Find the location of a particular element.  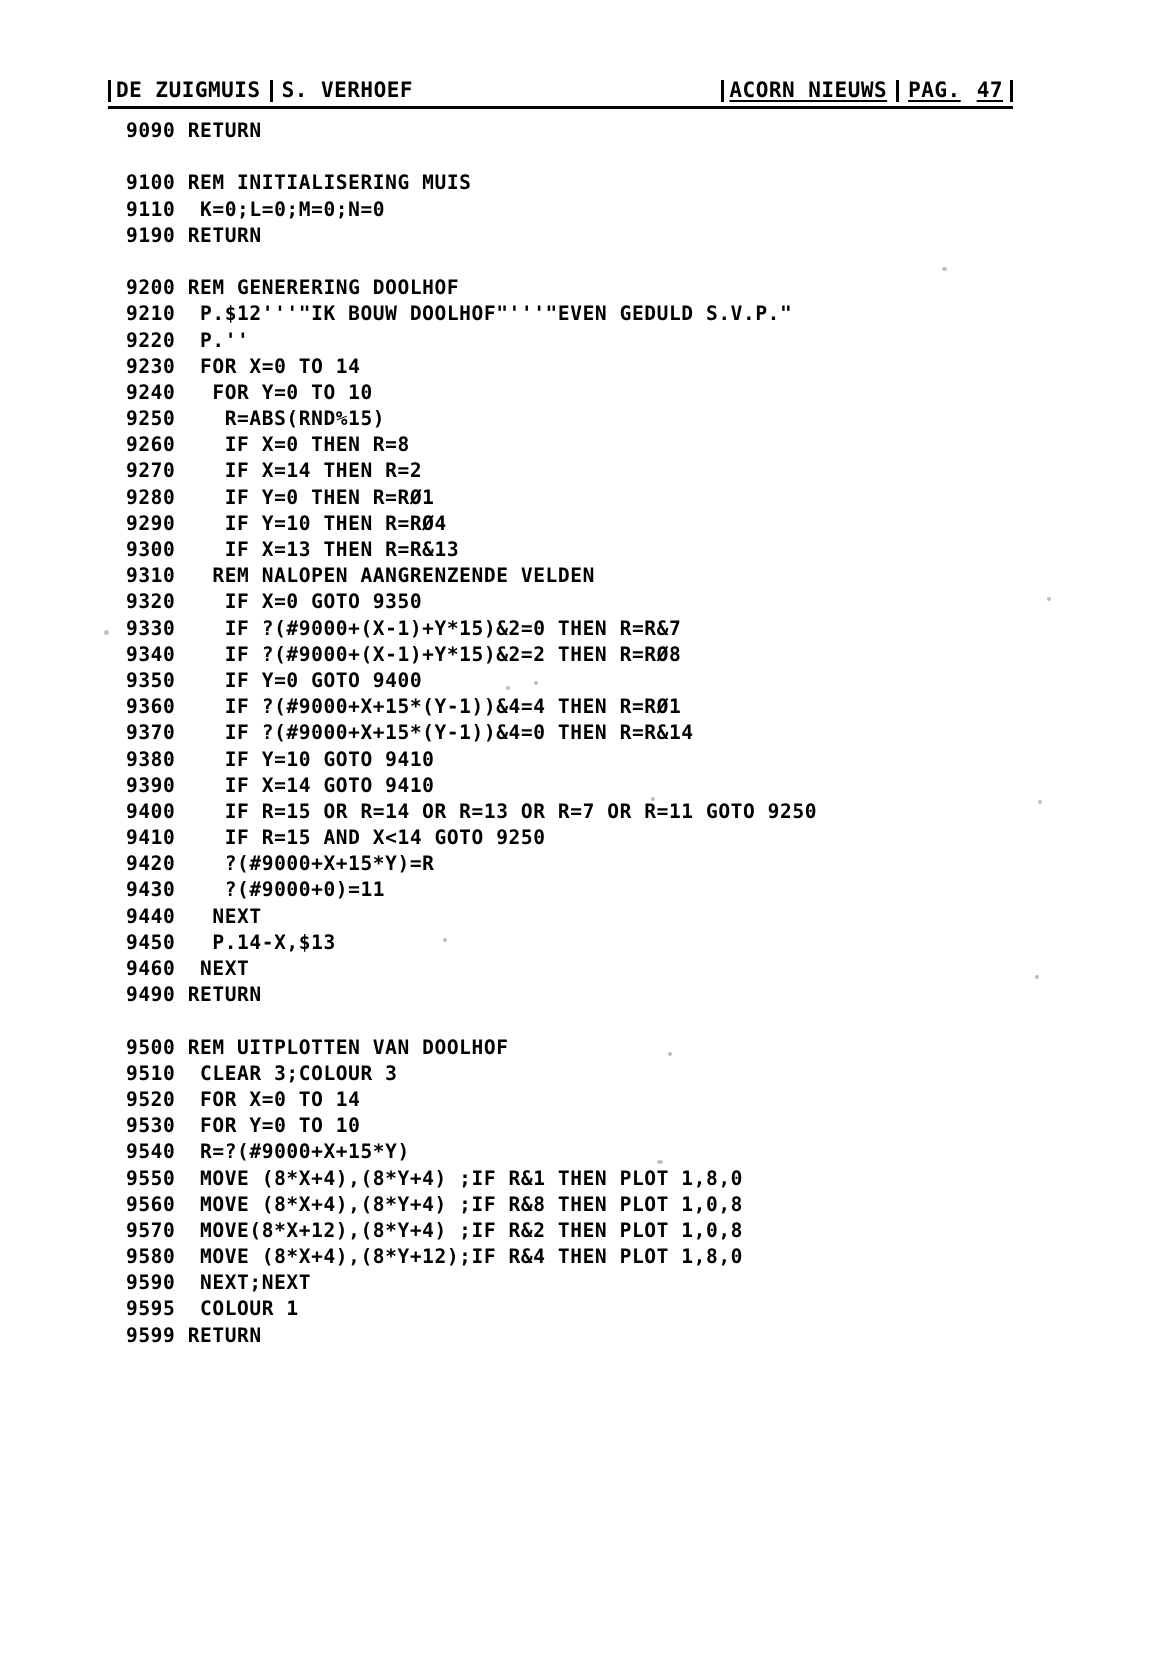

code-line: 9490 RETURN is located at coordinates (194, 995).